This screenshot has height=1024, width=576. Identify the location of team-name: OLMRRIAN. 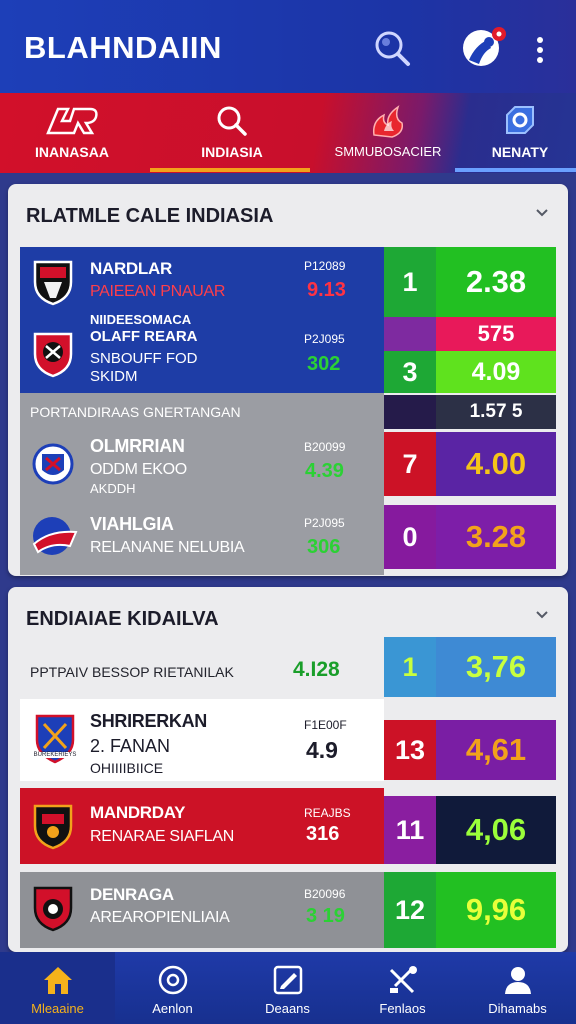
(137, 446).